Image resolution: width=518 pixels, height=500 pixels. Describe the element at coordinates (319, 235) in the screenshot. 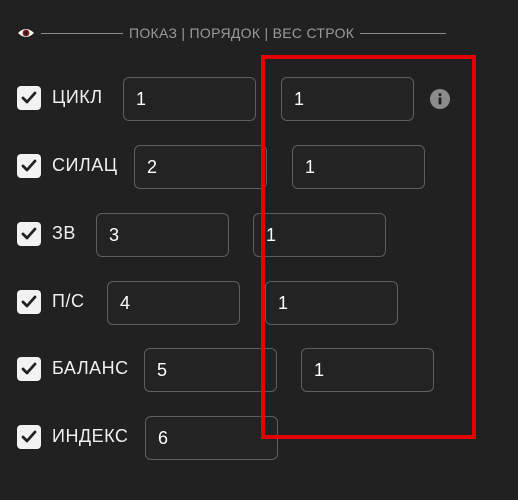

I see `row-zv-weight-input` at that location.